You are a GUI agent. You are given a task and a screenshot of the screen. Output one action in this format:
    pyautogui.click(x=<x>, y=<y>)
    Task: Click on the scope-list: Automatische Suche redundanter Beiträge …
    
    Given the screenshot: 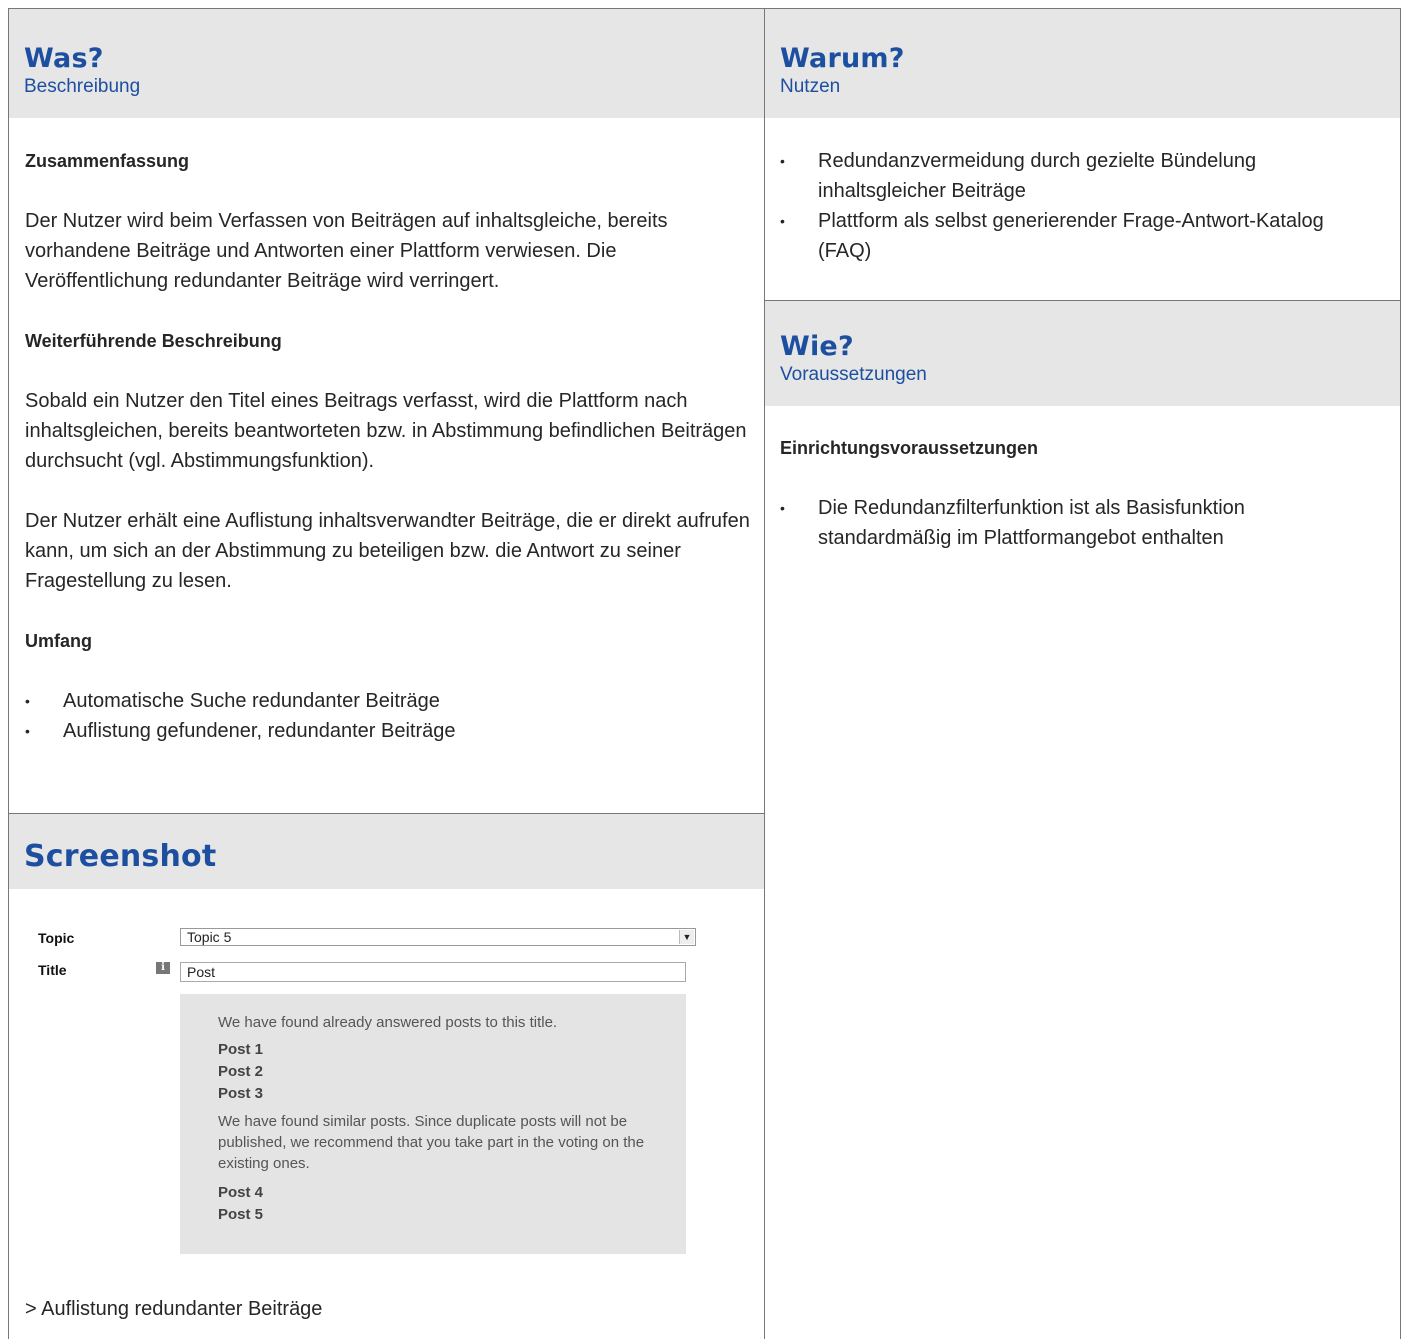 What is the action you would take?
    pyautogui.click(x=387, y=716)
    